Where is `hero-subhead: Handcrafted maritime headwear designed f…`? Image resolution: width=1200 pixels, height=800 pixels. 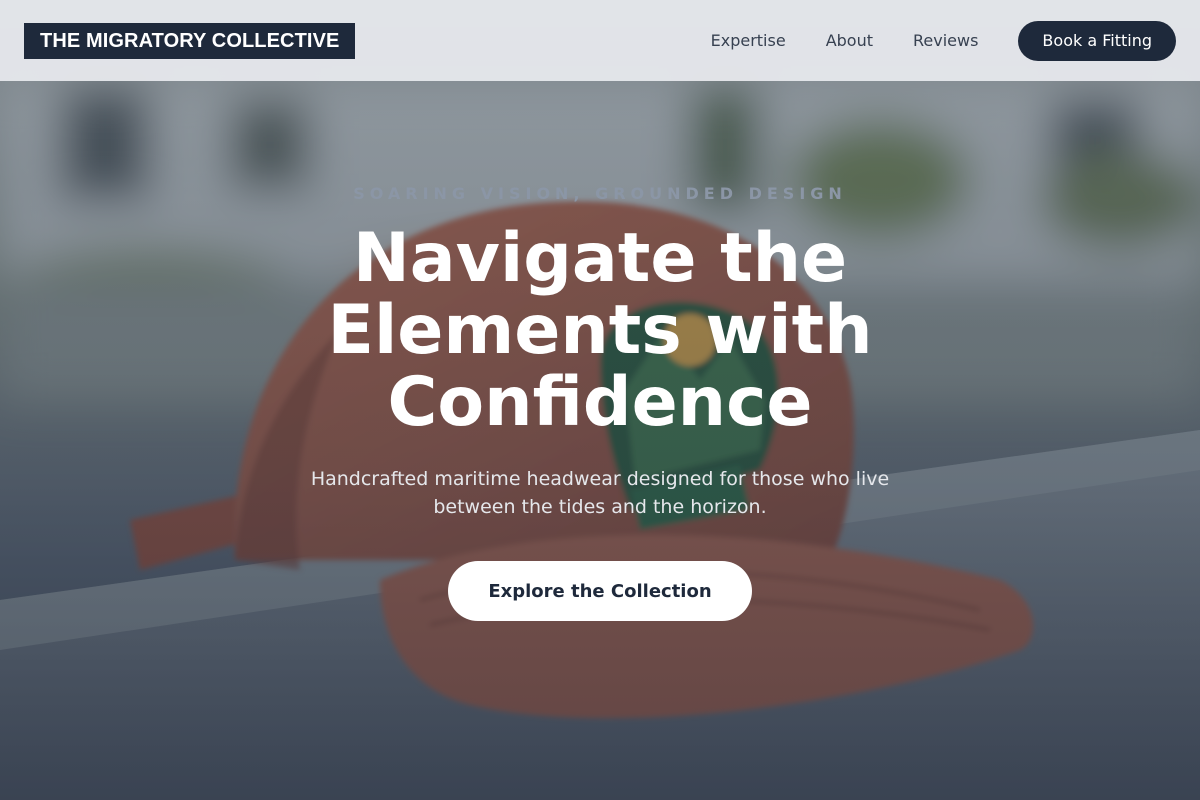 hero-subhead: Handcrafted maritime headwear designed f… is located at coordinates (600, 493).